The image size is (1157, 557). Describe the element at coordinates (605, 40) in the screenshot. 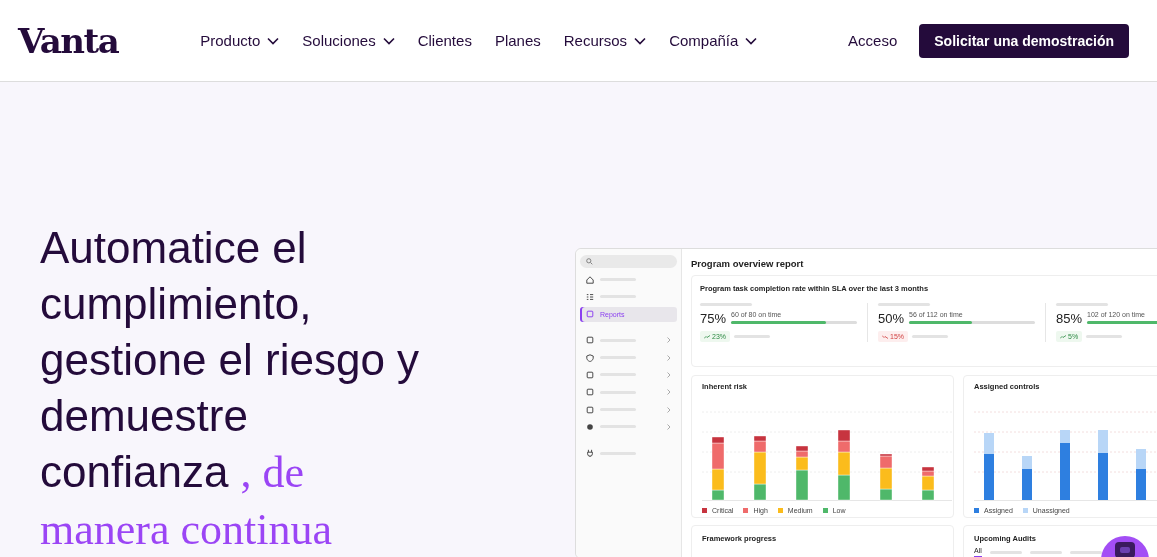

I see `nav-link: Recursos` at that location.